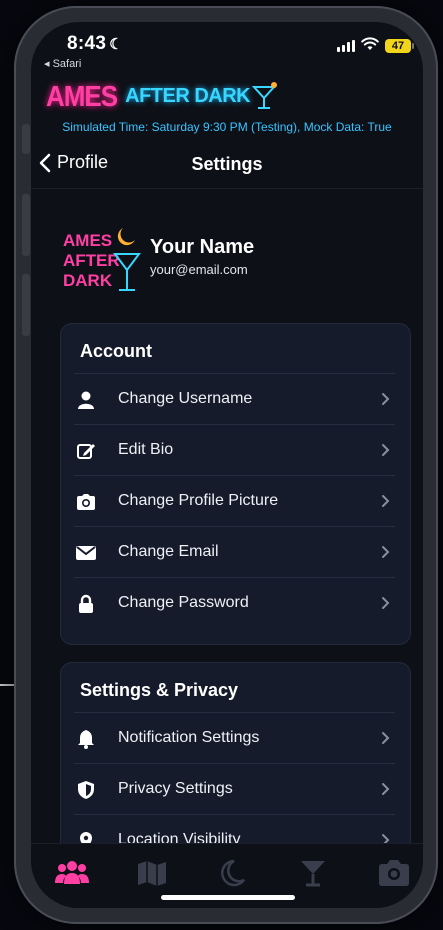 This screenshot has width=443, height=930. I want to click on shield-icon, so click(86, 790).